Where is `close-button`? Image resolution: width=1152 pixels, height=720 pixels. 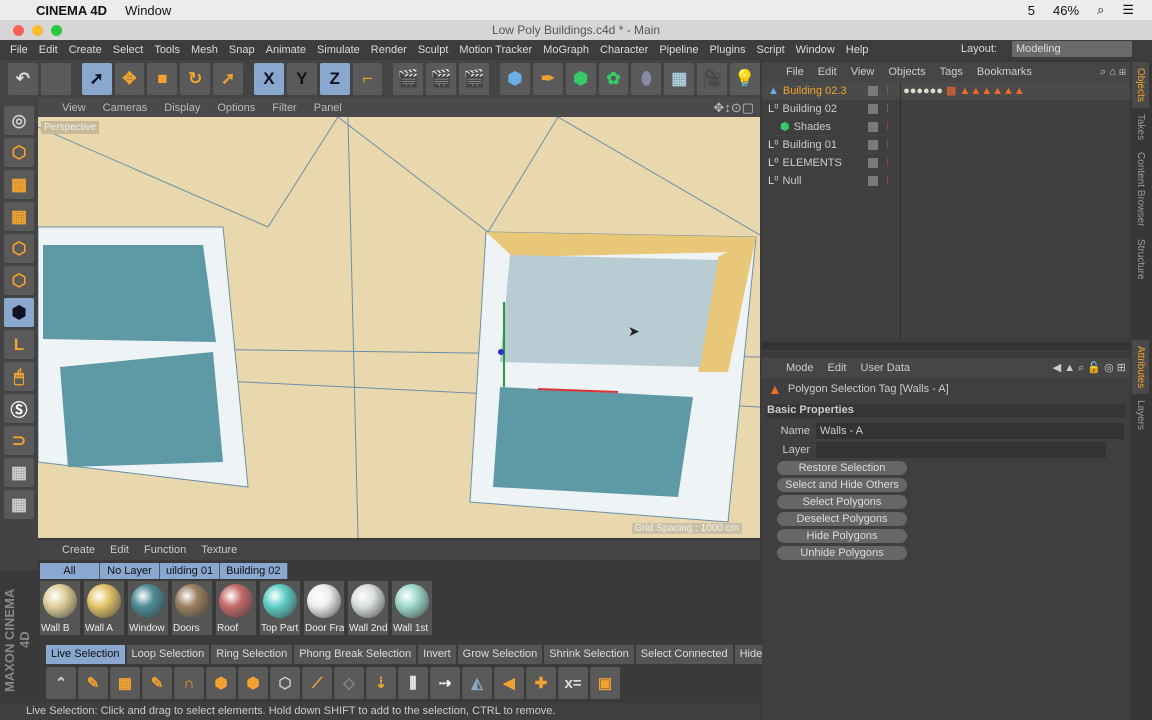 close-button is located at coordinates (18, 30).